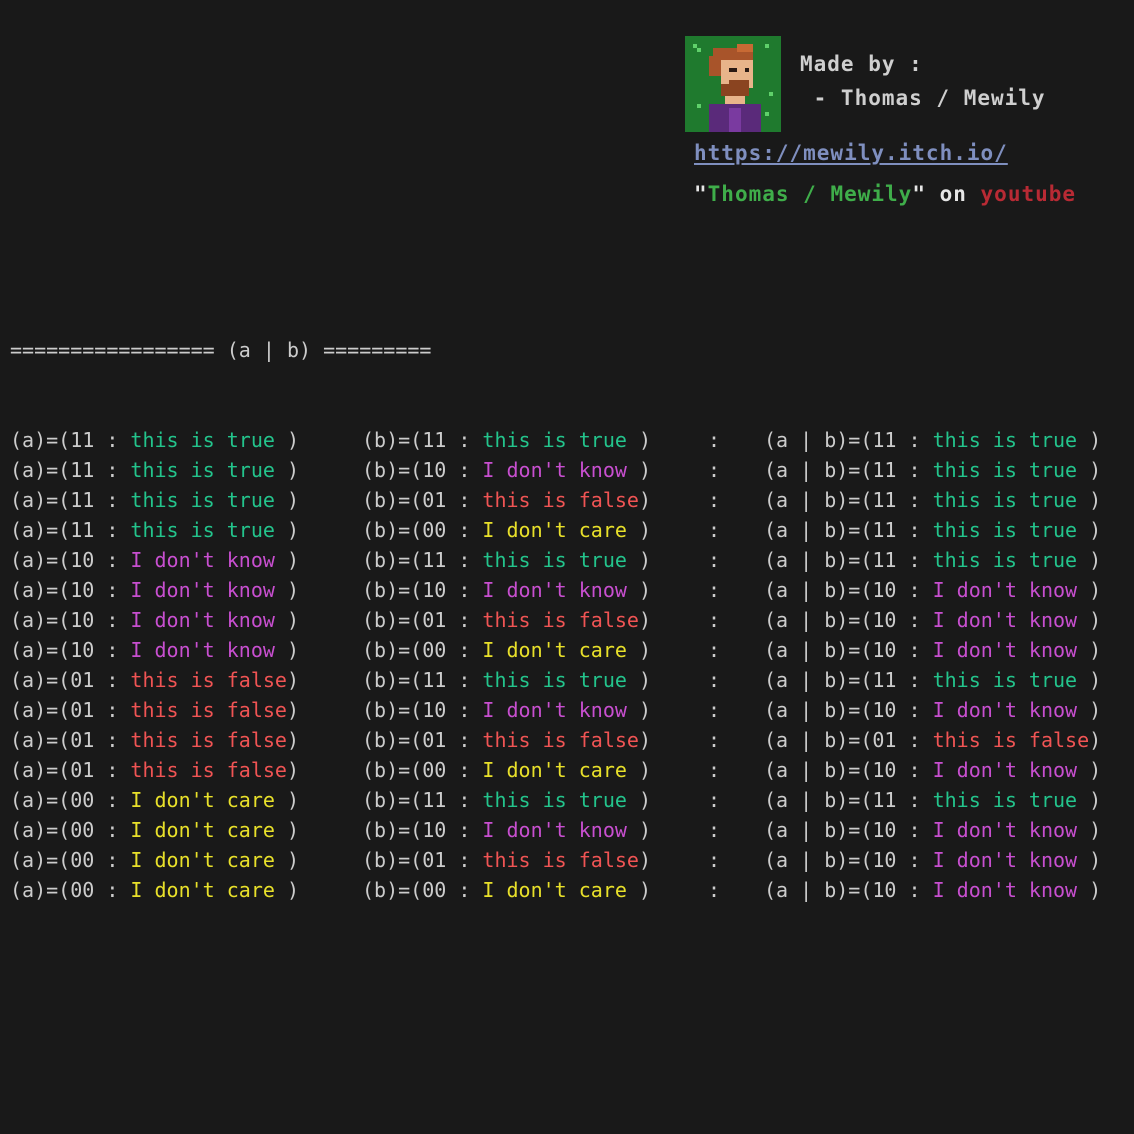 The height and width of the screenshot is (1134, 1134). I want to click on operand-a-cell: (a)=(10 : I don't know ), so click(154, 650).